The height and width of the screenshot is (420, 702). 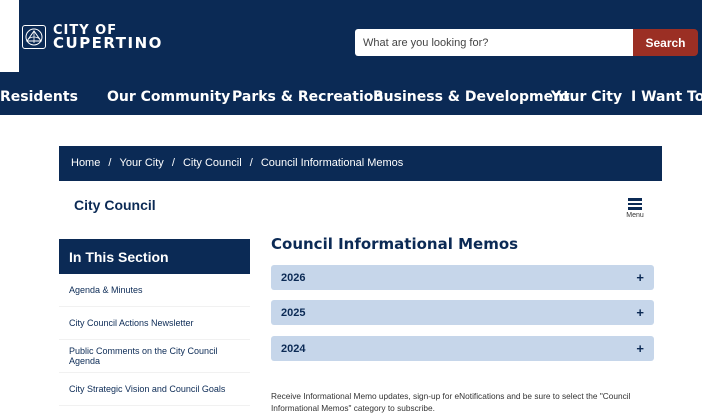 What do you see at coordinates (635, 215) in the screenshot?
I see `menu-label: Menu` at bounding box center [635, 215].